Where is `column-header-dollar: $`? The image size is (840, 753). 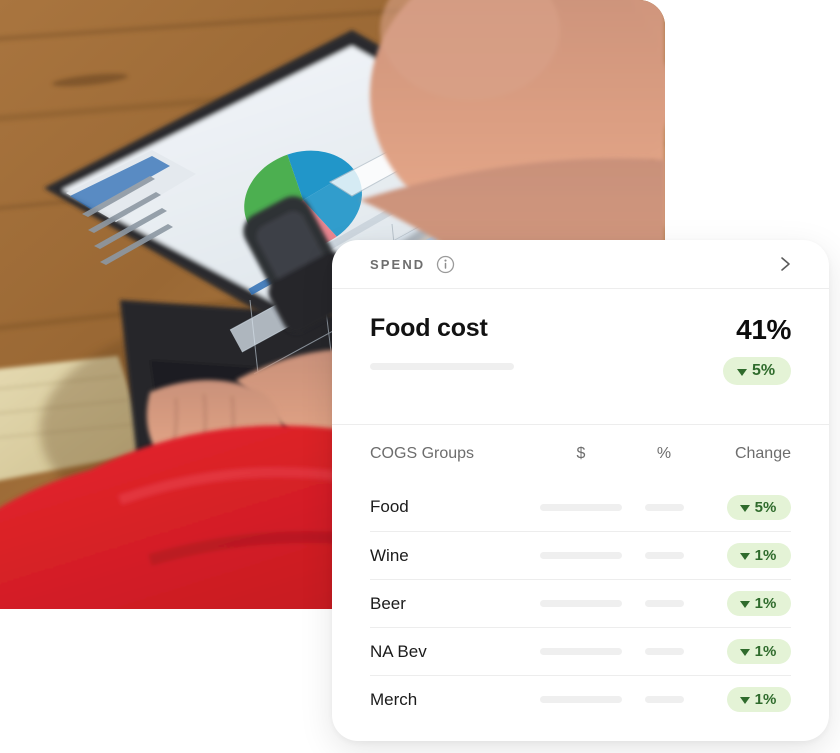 column-header-dollar: $ is located at coordinates (581, 453).